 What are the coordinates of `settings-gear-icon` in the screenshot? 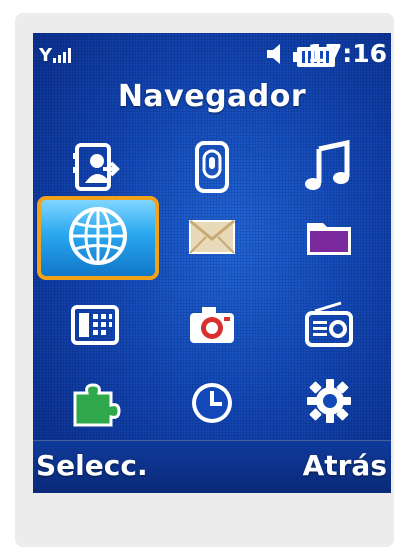 It's located at (329, 403).